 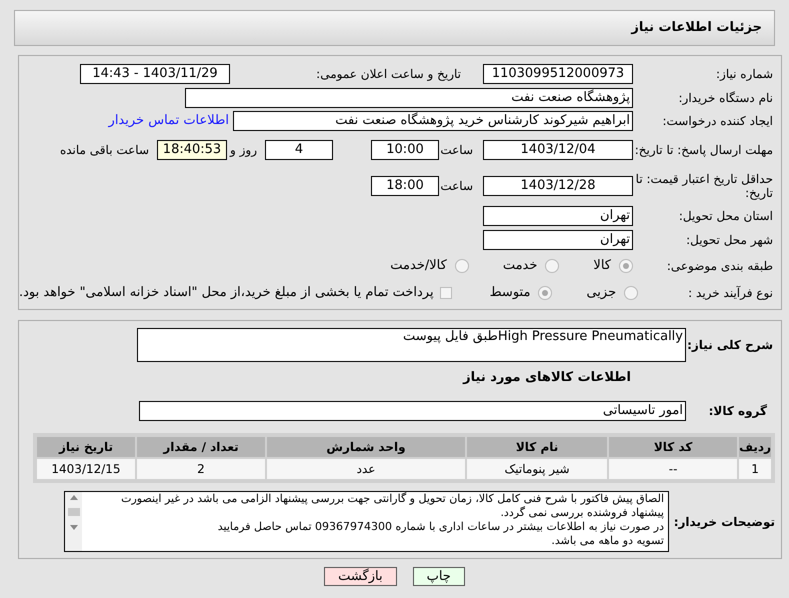 What do you see at coordinates (726, 97) in the screenshot?
I see `field-label: نام دستگاه خریدار:` at bounding box center [726, 97].